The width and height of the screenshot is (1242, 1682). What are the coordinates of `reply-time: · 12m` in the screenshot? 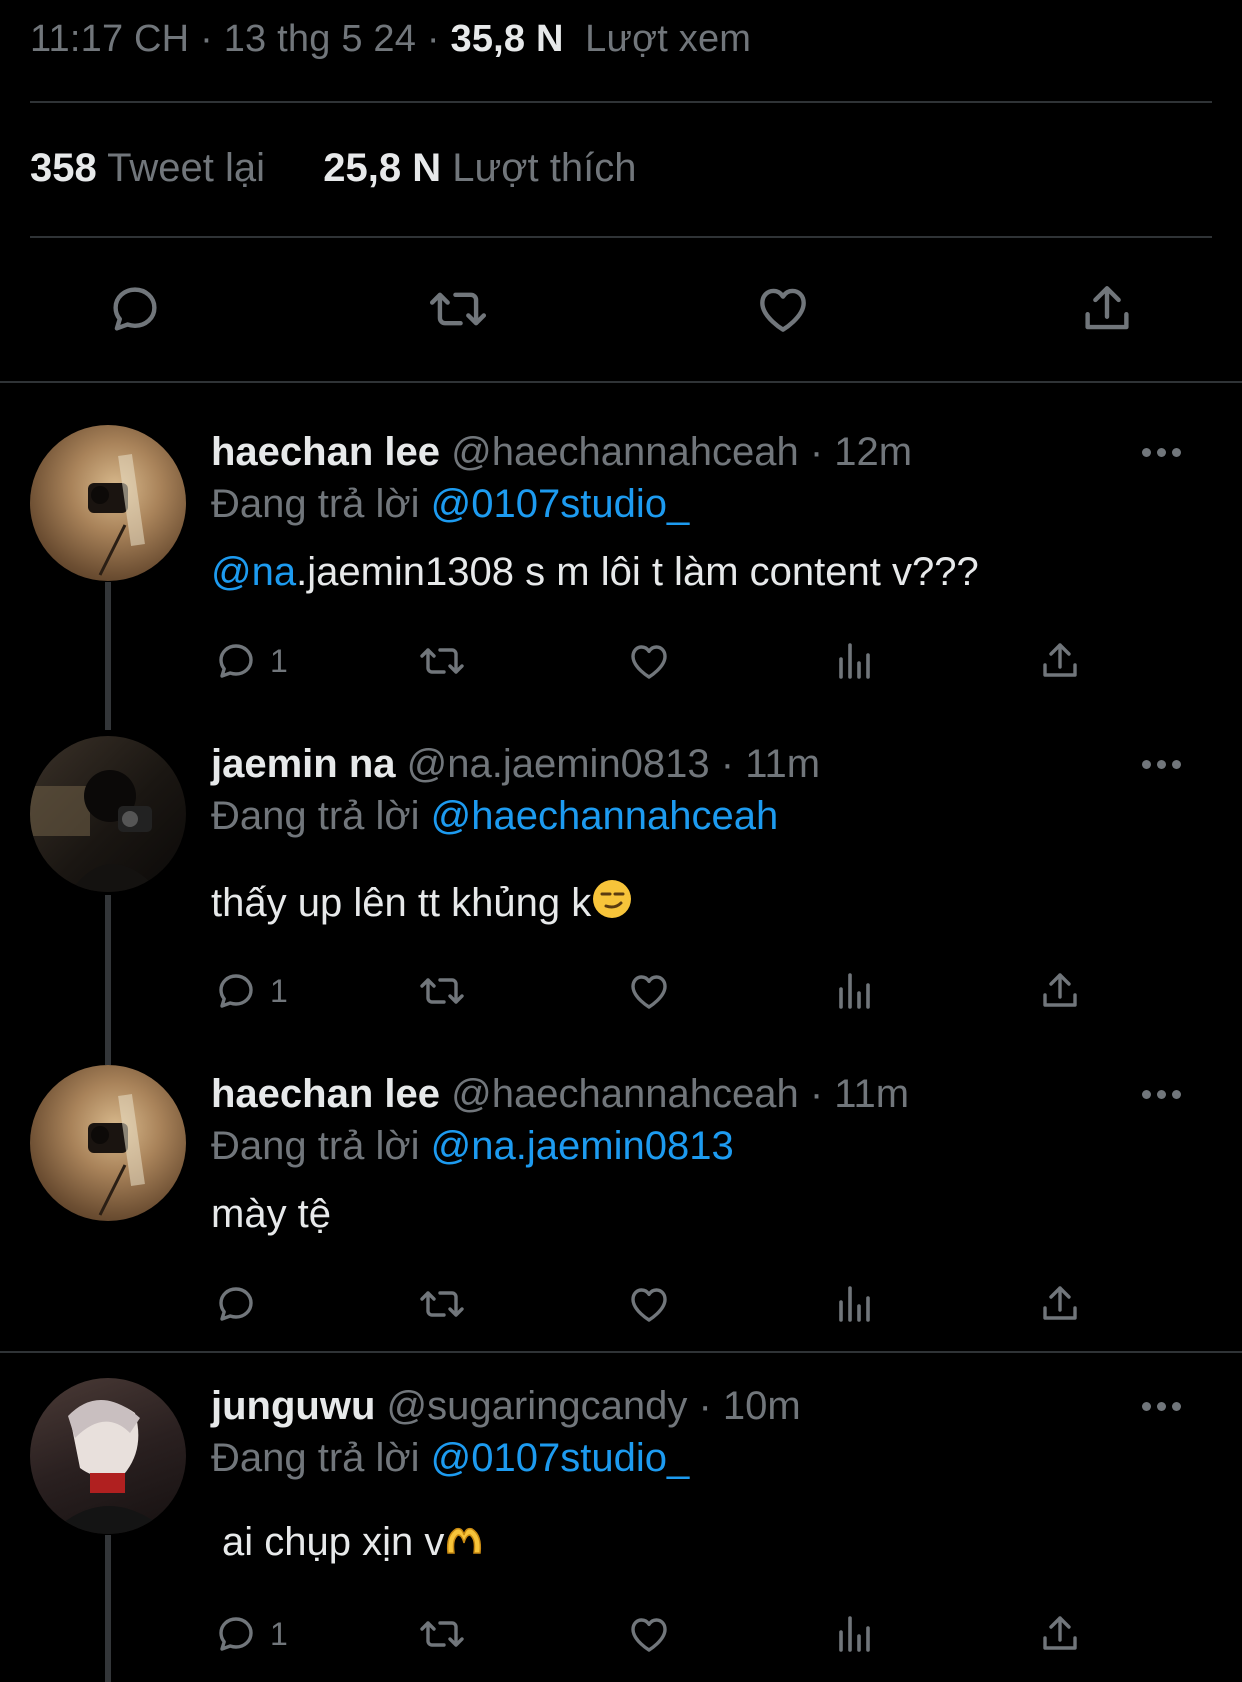 It's located at (861, 452).